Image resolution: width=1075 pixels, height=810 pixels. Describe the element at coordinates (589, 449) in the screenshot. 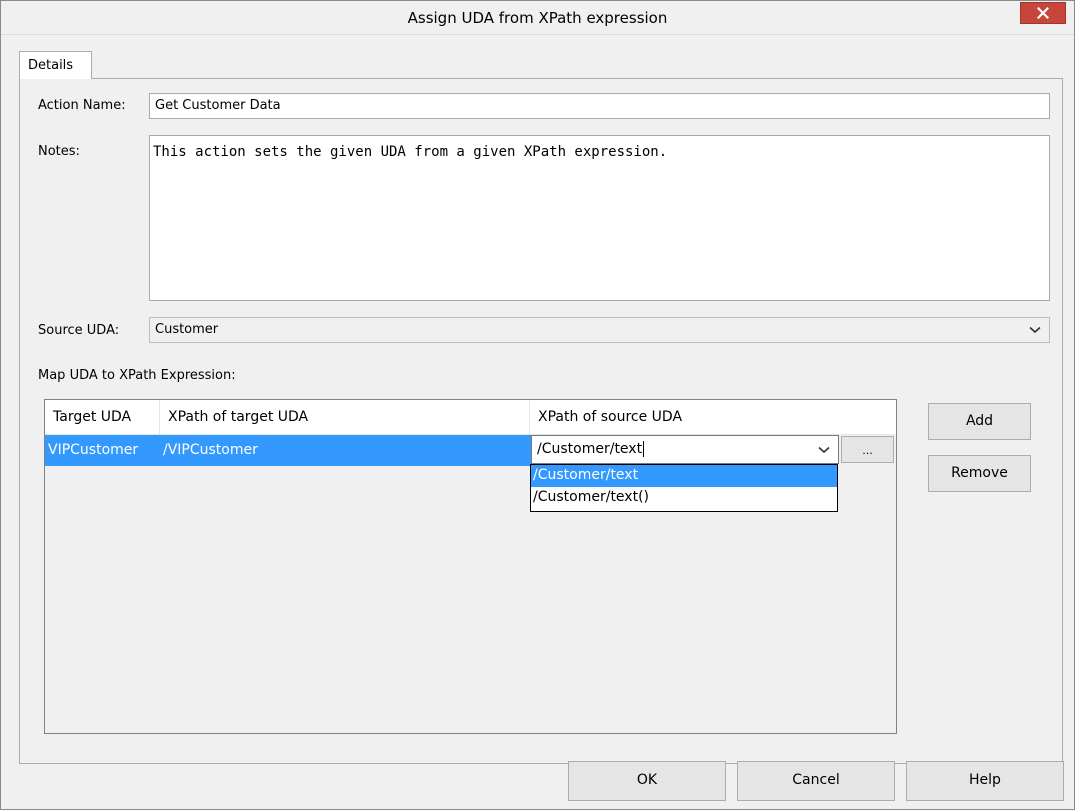

I see `xpath-source-input: /Customer/text` at that location.